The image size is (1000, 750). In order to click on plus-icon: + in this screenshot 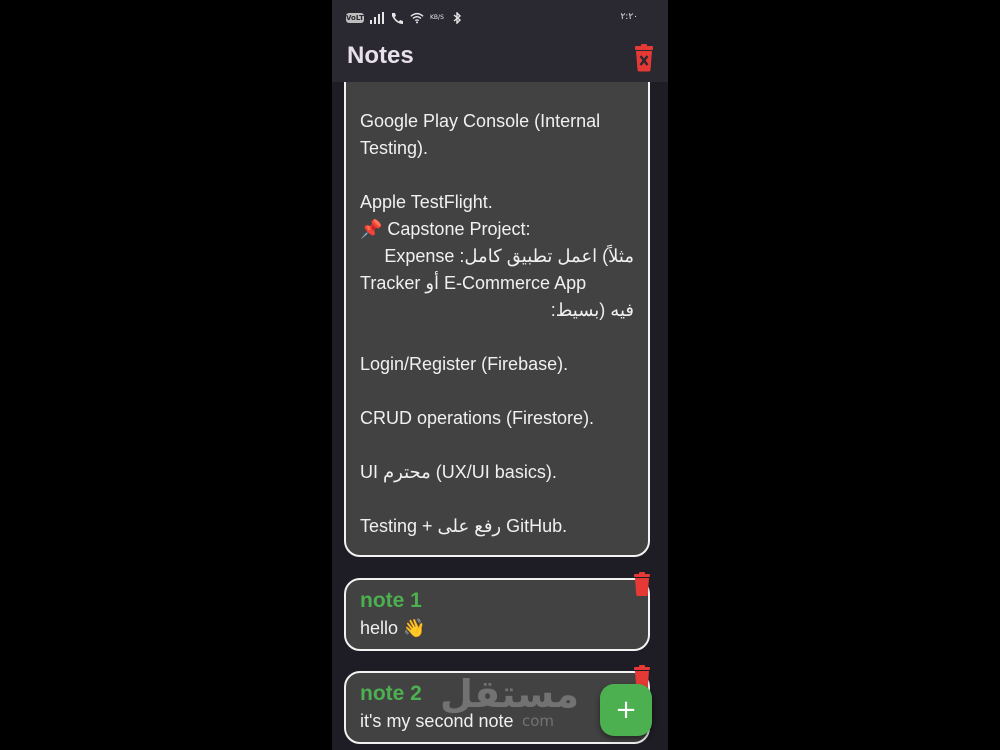, I will do `click(626, 710)`.